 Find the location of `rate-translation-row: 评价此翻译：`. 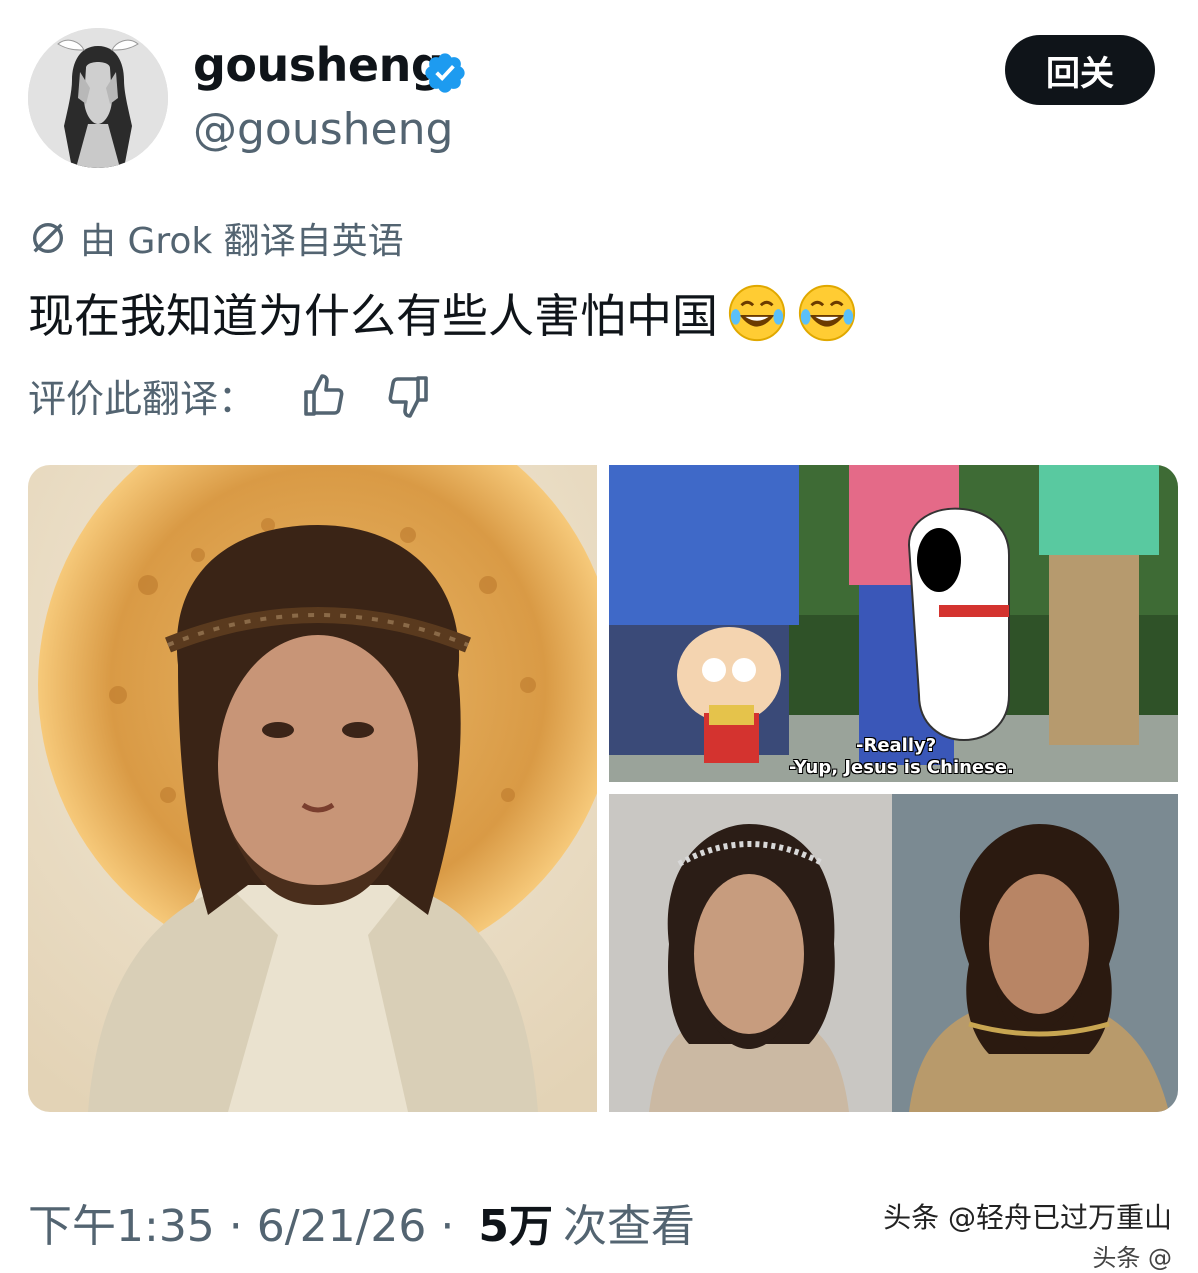

rate-translation-row: 评价此翻译： is located at coordinates (230, 395).